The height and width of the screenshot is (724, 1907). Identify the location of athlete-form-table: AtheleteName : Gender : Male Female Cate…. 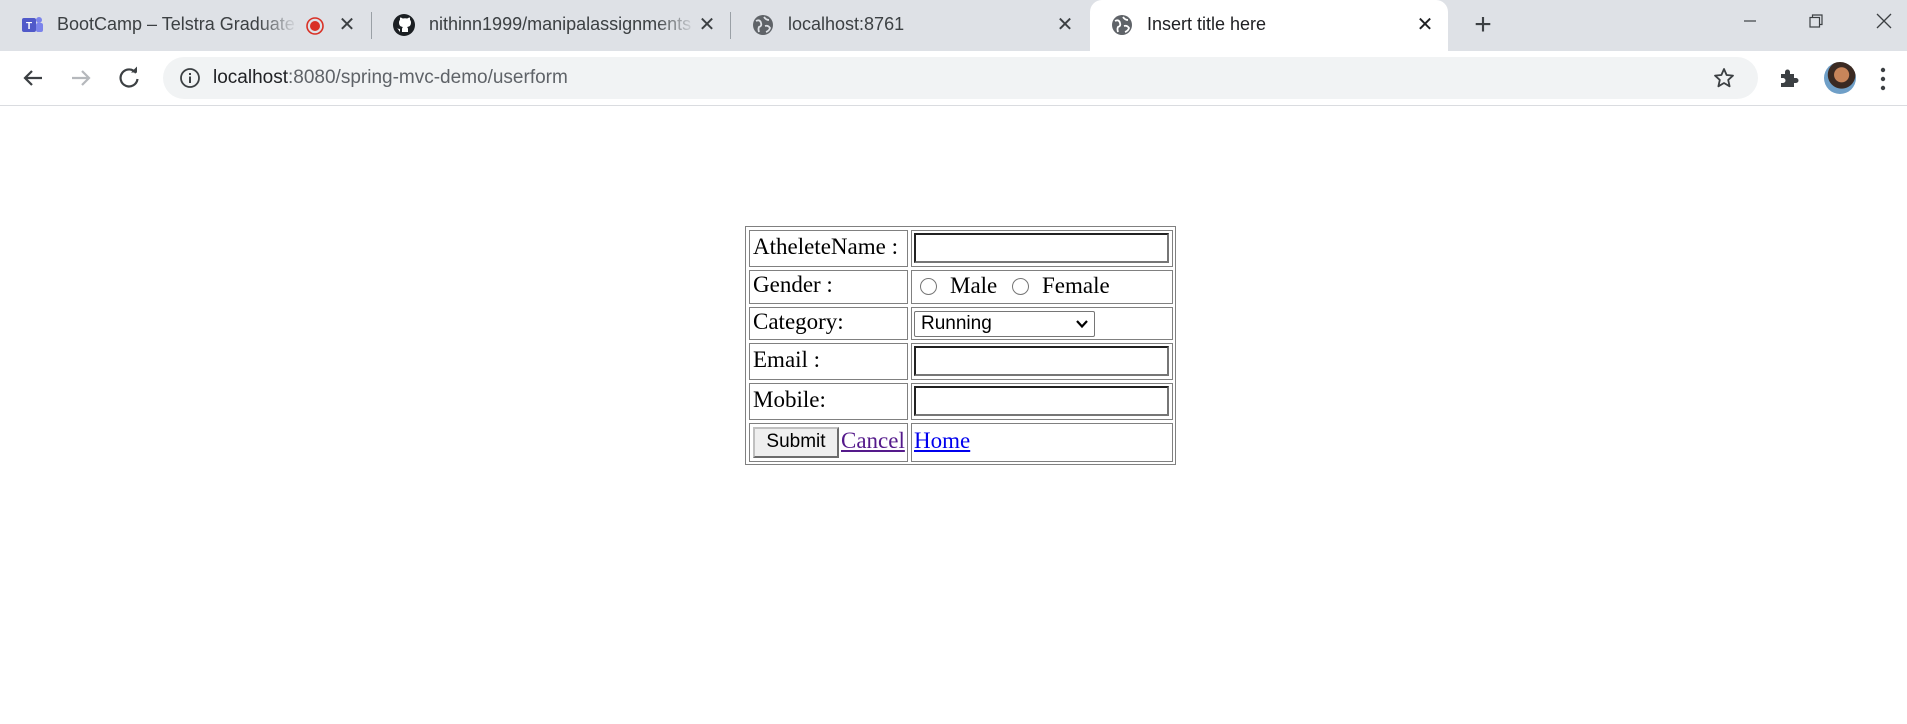
(960, 345).